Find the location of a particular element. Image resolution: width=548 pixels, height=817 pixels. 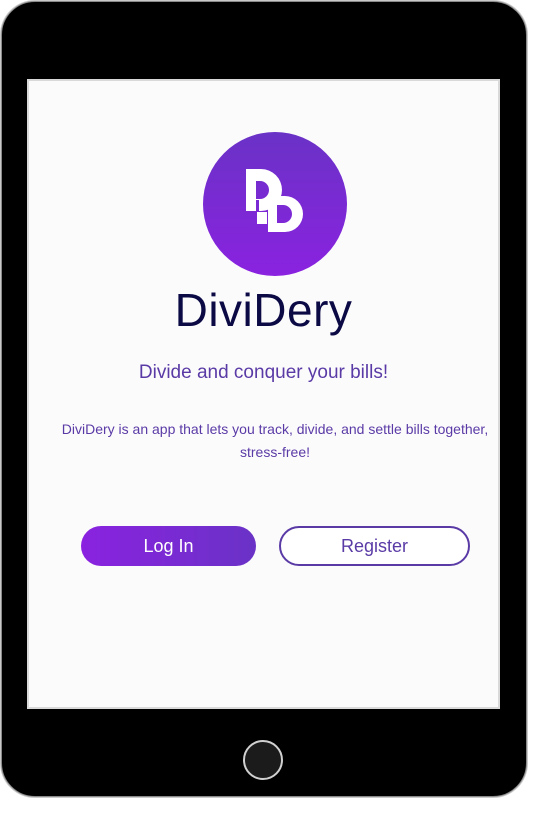

register-button: Register is located at coordinates (374, 546).